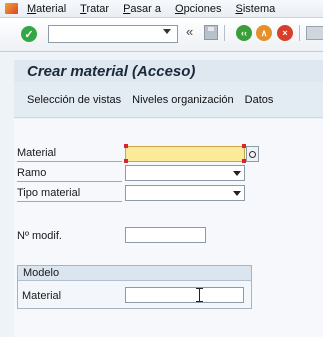  What do you see at coordinates (134, 273) in the screenshot?
I see `modelo-group-title: Modelo` at bounding box center [134, 273].